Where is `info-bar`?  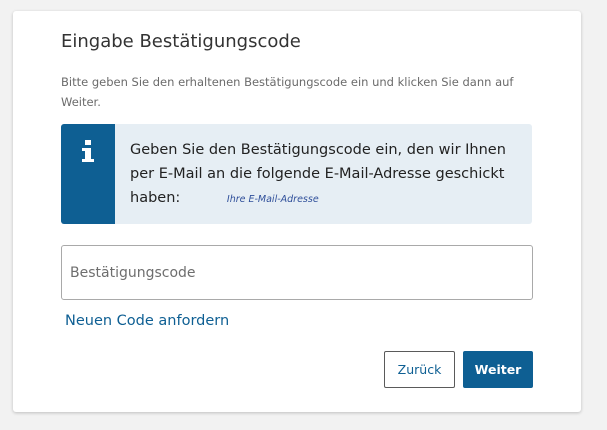
info-bar is located at coordinates (88, 174).